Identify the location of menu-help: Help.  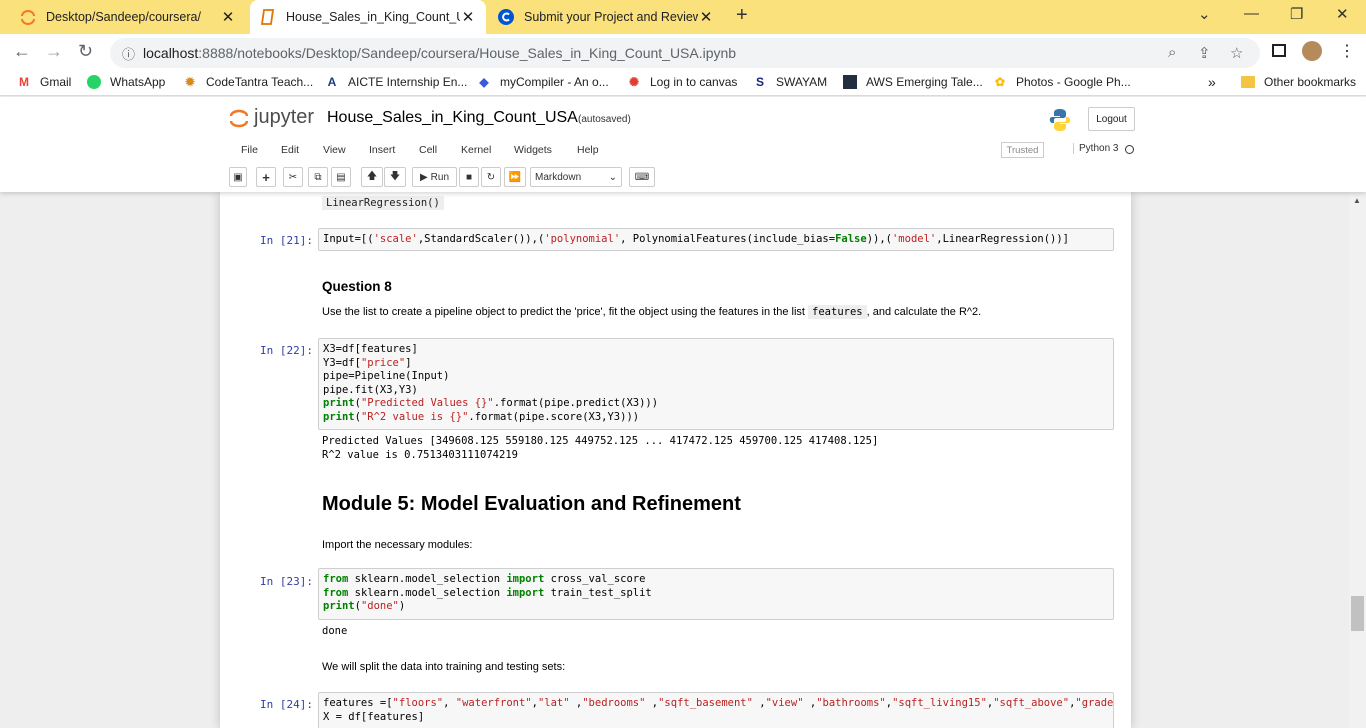
(588, 150).